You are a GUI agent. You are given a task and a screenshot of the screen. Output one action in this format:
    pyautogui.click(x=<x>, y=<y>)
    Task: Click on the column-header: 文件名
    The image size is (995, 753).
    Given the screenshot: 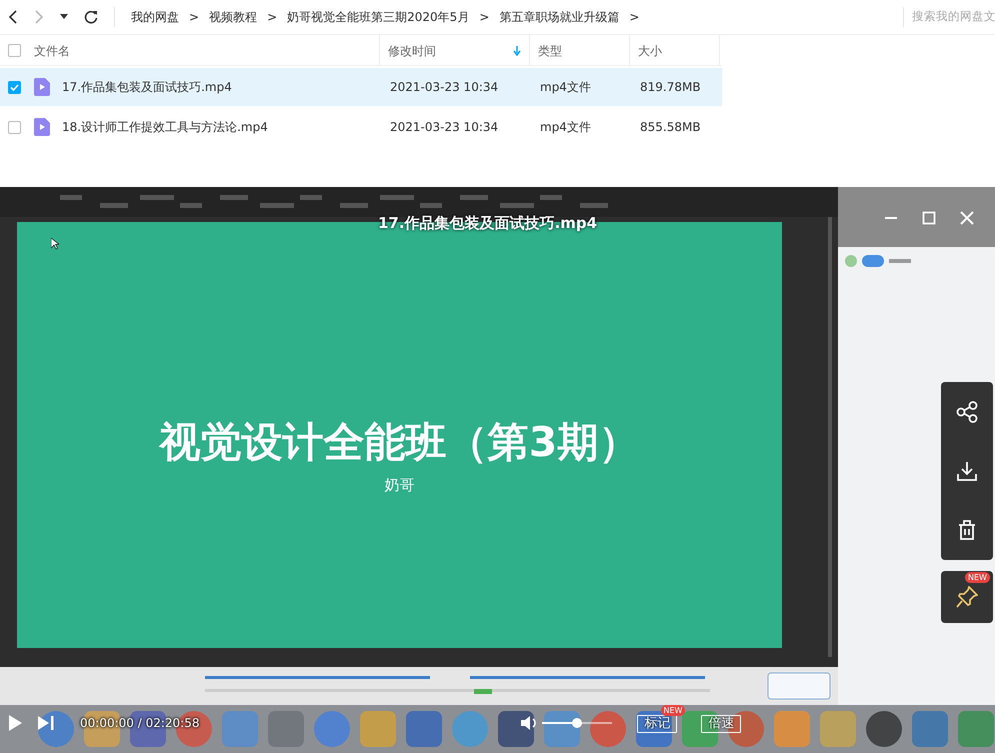 What is the action you would take?
    pyautogui.click(x=207, y=50)
    